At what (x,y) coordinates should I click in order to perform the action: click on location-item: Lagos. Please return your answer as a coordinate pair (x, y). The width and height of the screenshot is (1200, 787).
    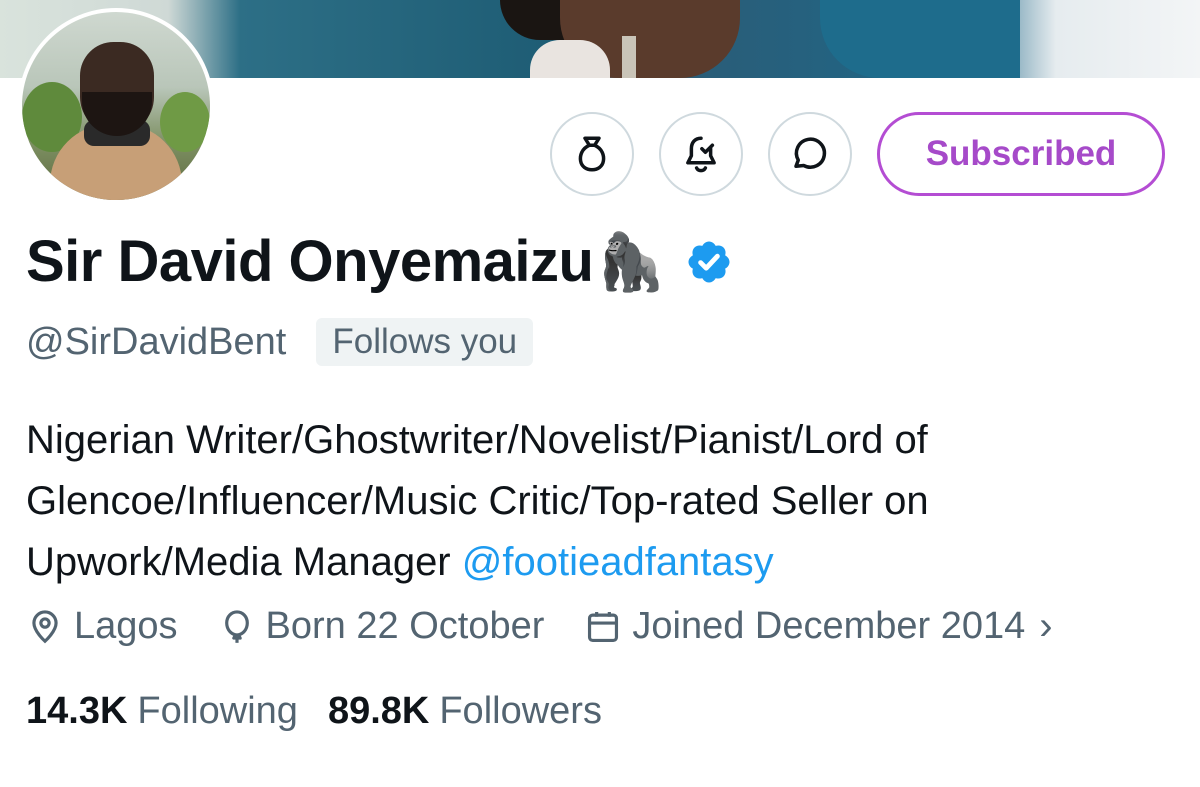
    Looking at the image, I should click on (102, 626).